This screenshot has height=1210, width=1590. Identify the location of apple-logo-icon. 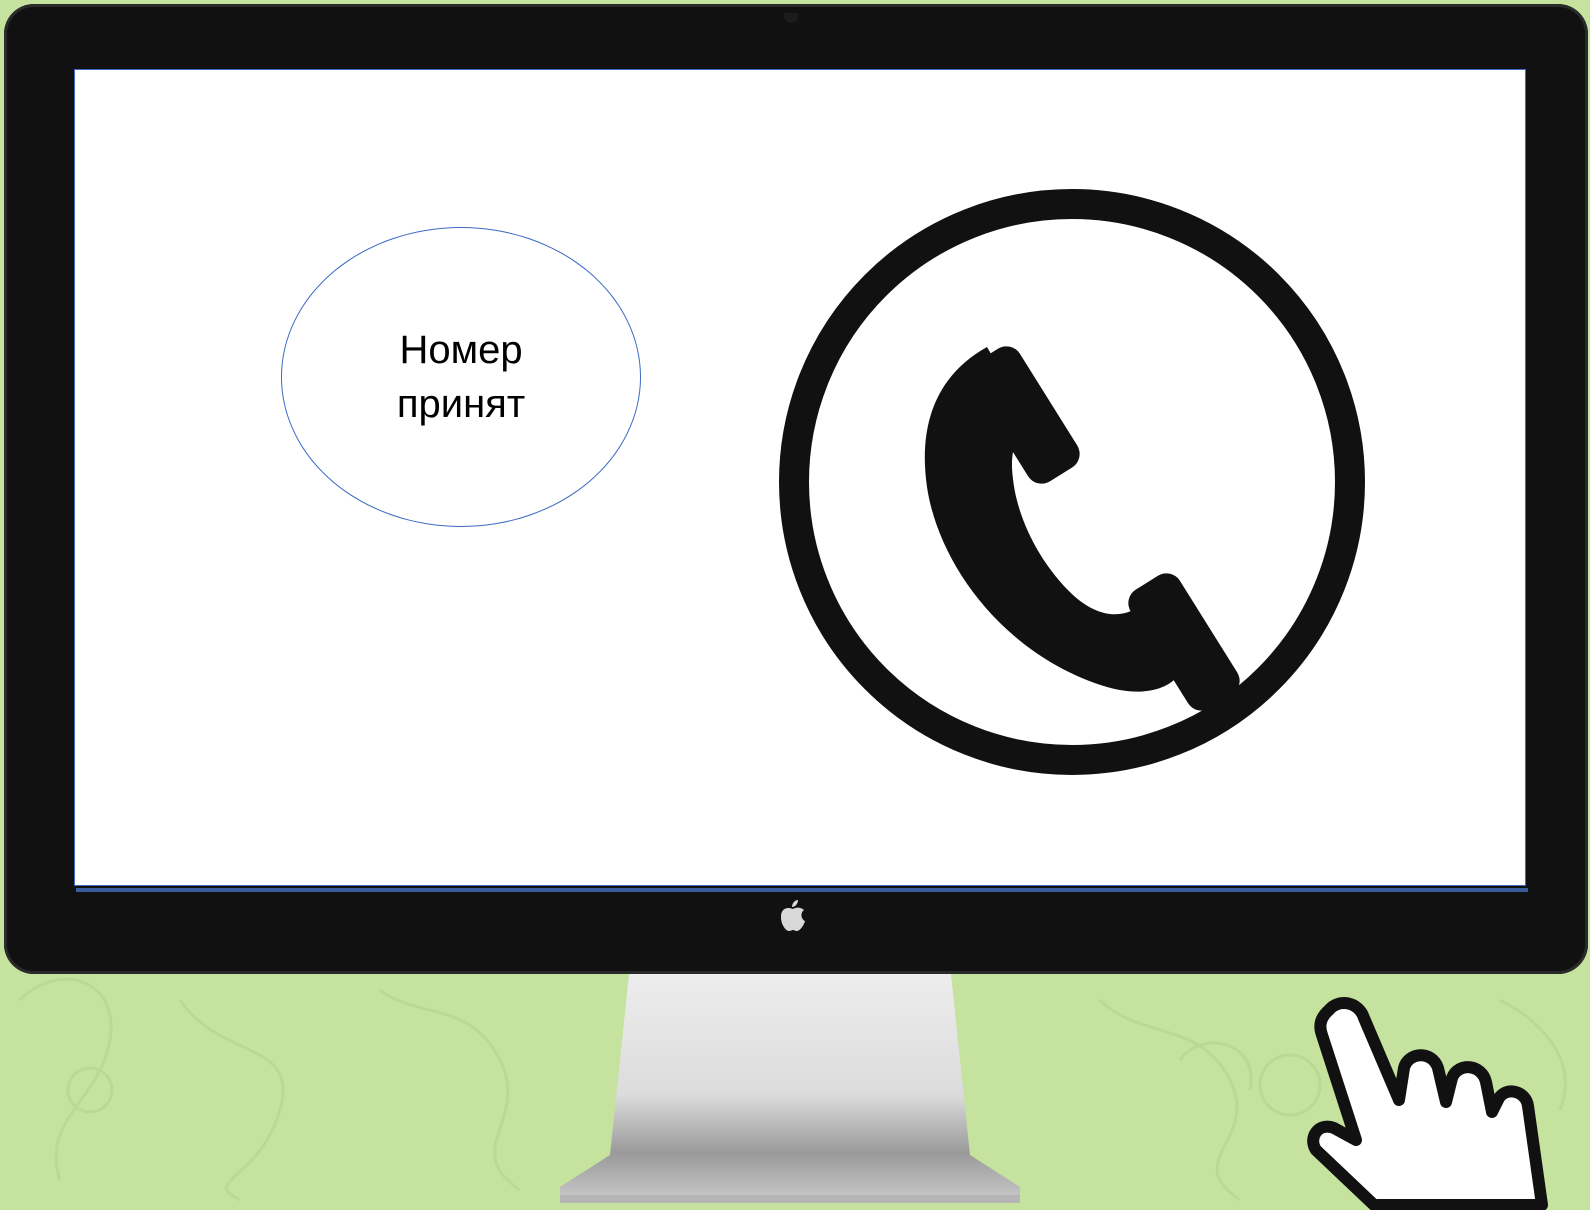
(793, 915).